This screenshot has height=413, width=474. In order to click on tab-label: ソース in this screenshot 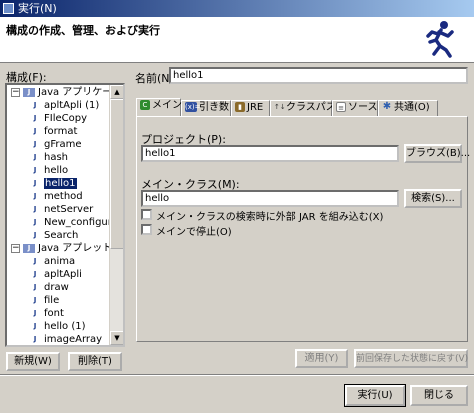, I will do `click(363, 107)`.